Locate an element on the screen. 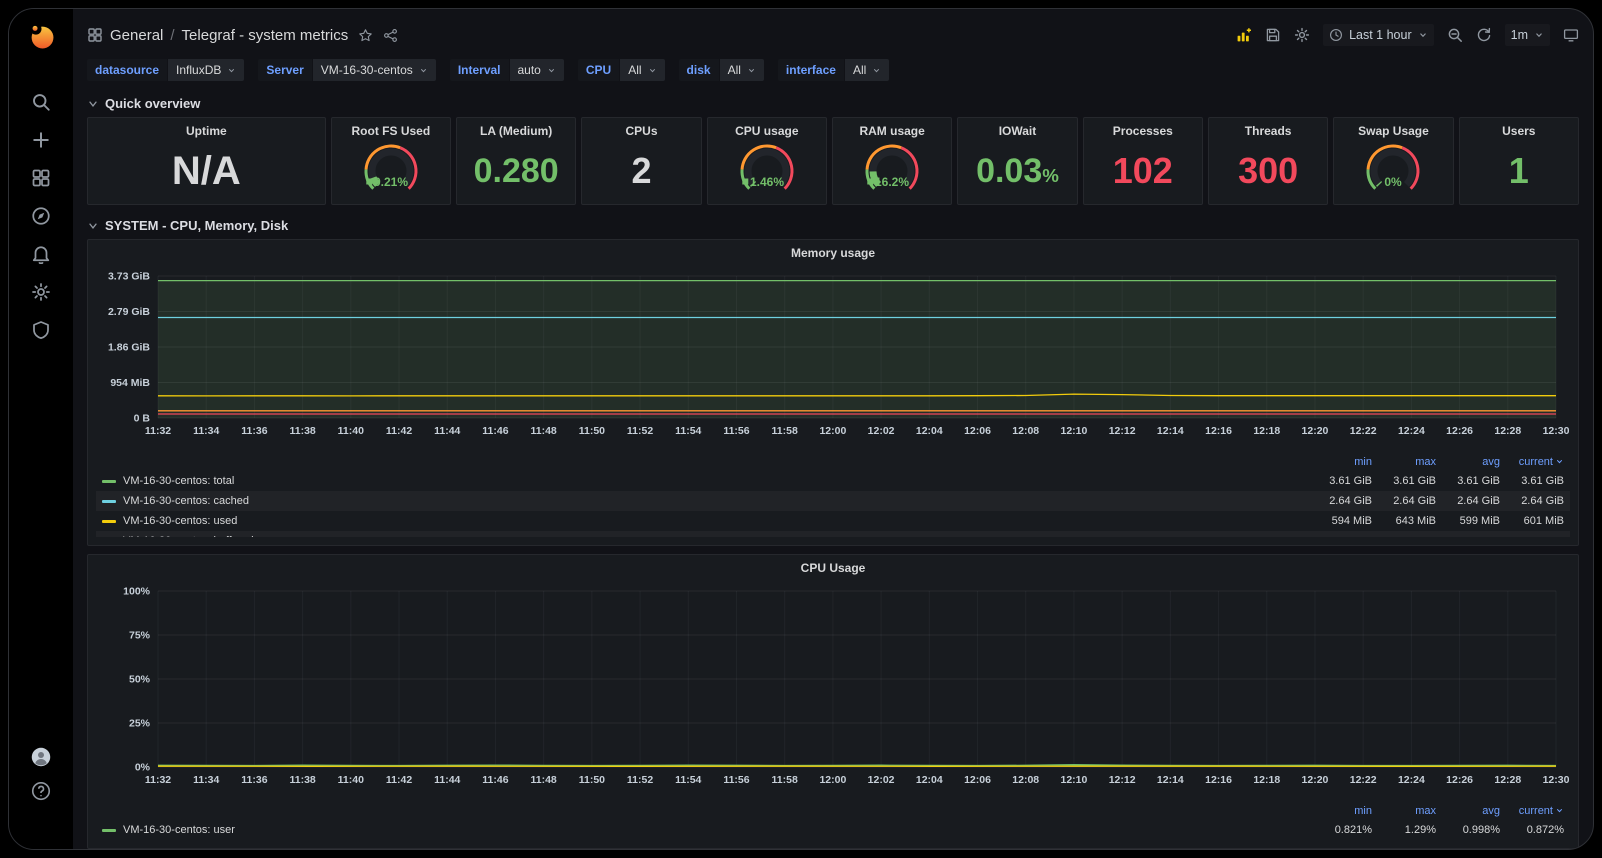 Image resolution: width=1602 pixels, height=858 pixels. legend-series: VM-16-30-centos: cached is located at coordinates (705, 501).